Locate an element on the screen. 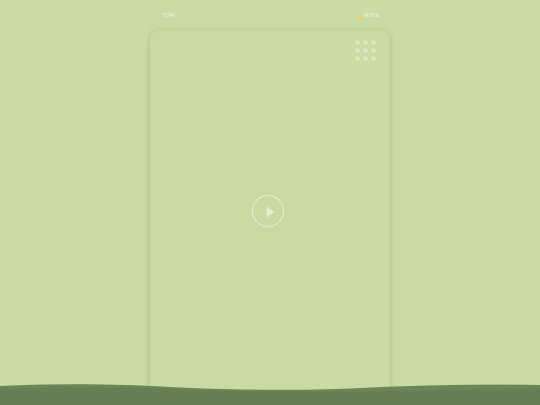 This screenshot has width=540, height=405. ground-terrain is located at coordinates (270, 394).